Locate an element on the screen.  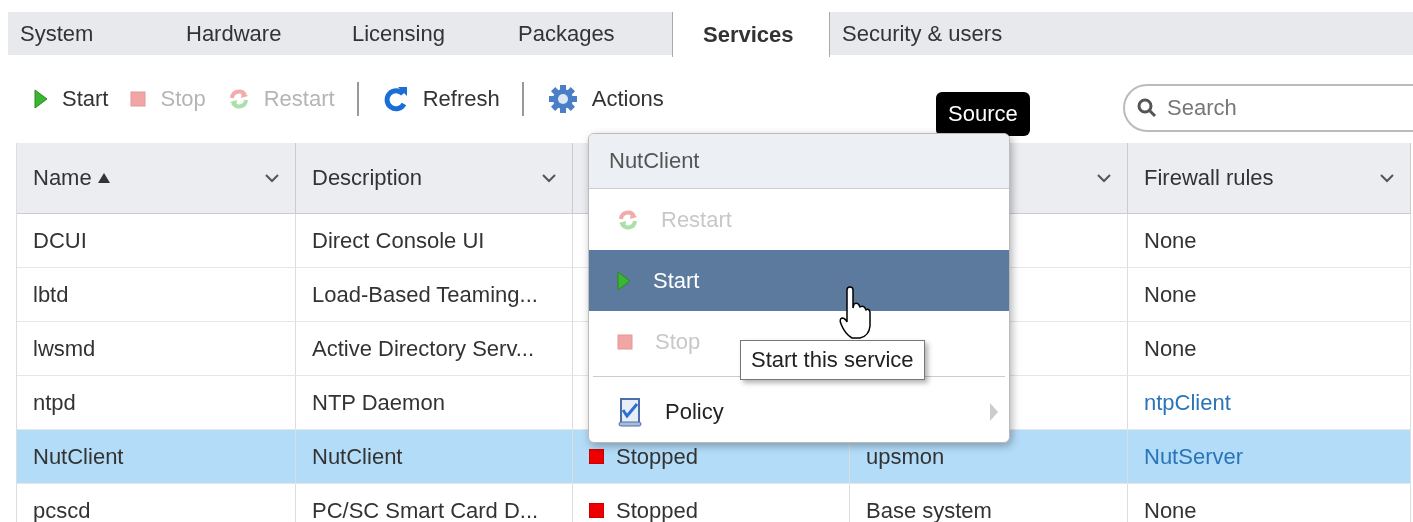
header-label: Description is located at coordinates (367, 178).